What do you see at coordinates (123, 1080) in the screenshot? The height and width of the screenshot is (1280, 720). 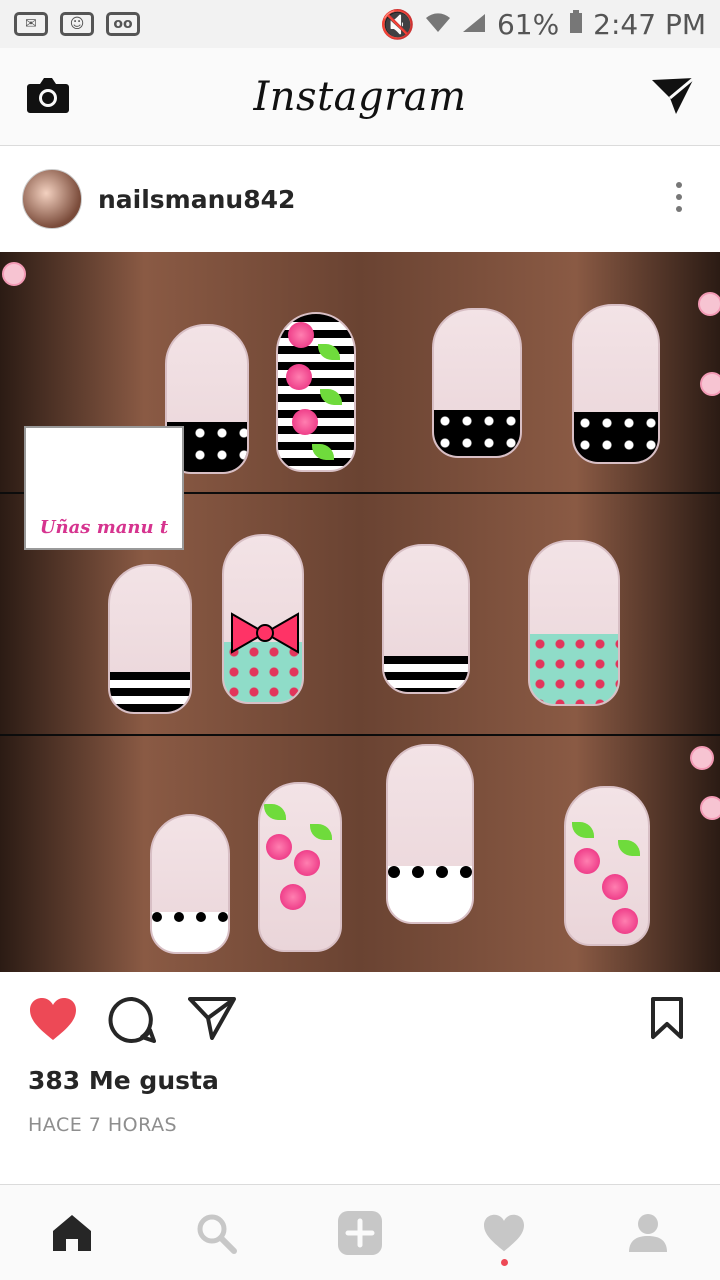 I see `likes-count: 383 Me gusta` at bounding box center [123, 1080].